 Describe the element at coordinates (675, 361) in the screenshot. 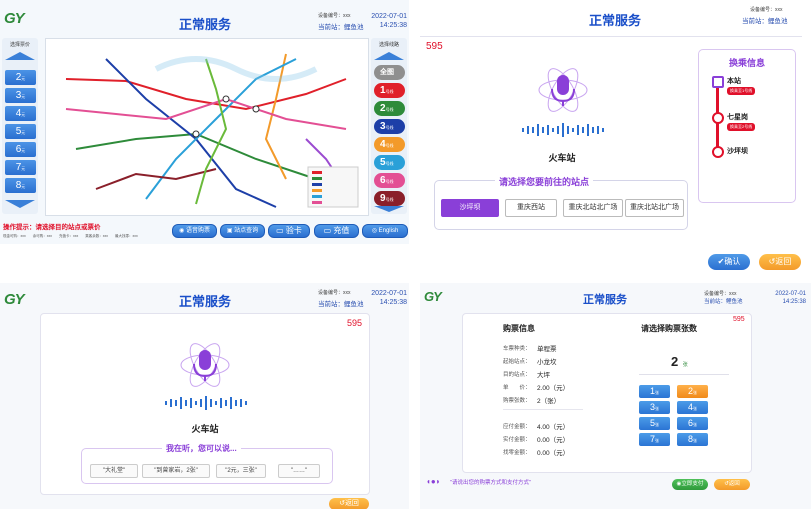

I see `count-value: 2` at that location.